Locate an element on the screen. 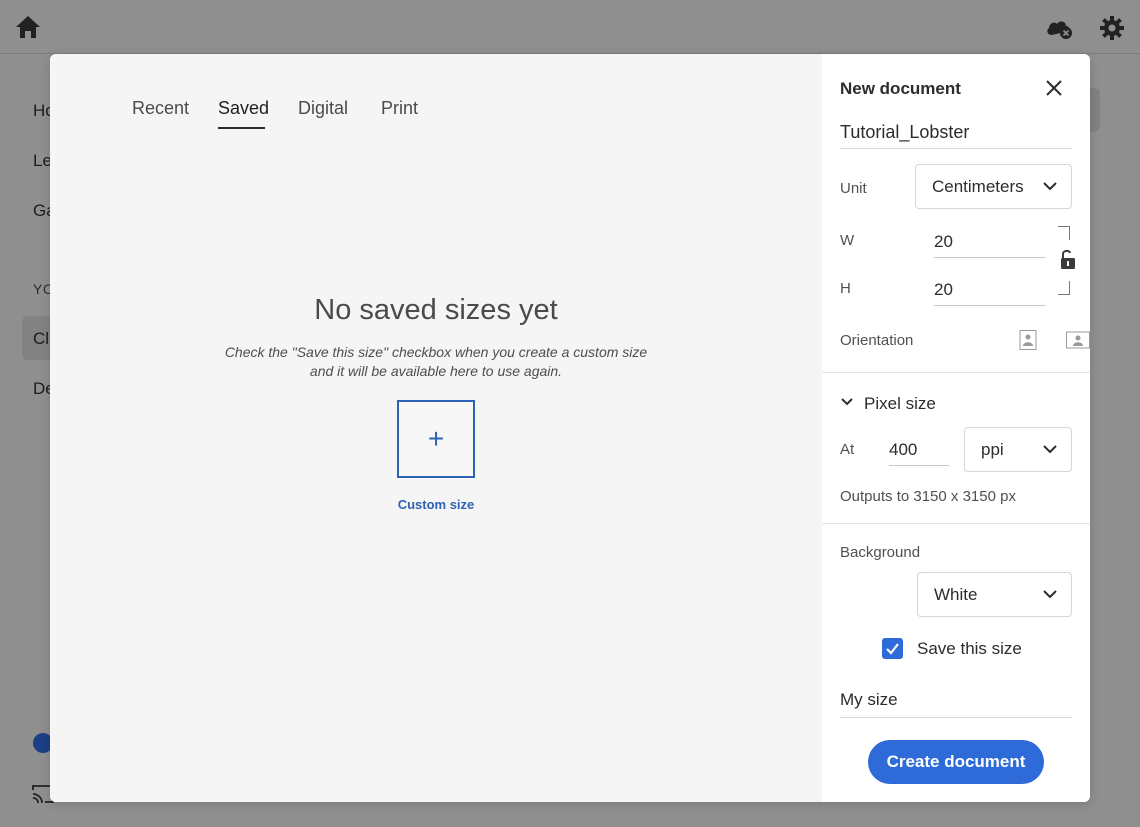 The image size is (1140, 827). bg-nav-item-cloud: Cl is located at coordinates (41, 338).